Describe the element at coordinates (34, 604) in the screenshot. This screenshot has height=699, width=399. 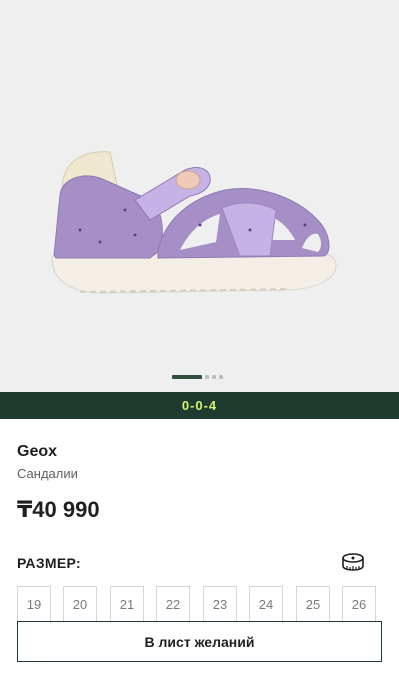
I see `size-option: 19` at that location.